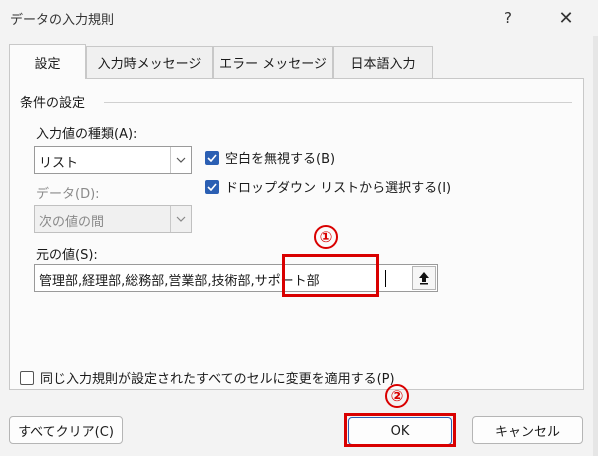 Image resolution: width=598 pixels, height=456 pixels. Describe the element at coordinates (217, 379) in the screenshot. I see `apply-to-all-label: 同じ入力規則が設定されたすべてのセルに変更を適用する(P)` at that location.